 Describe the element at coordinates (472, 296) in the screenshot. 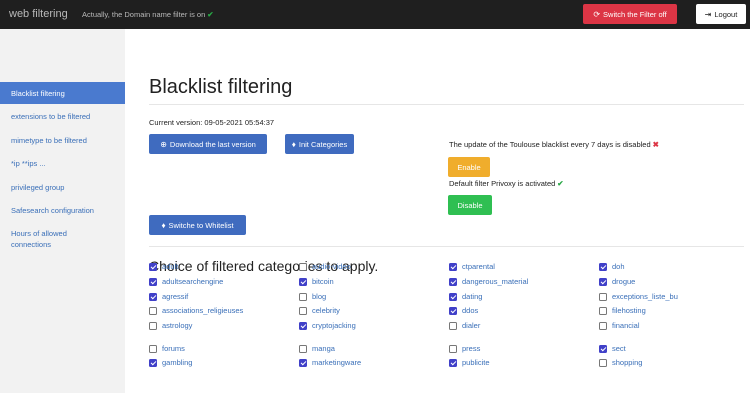

I see `category-label: dating` at that location.